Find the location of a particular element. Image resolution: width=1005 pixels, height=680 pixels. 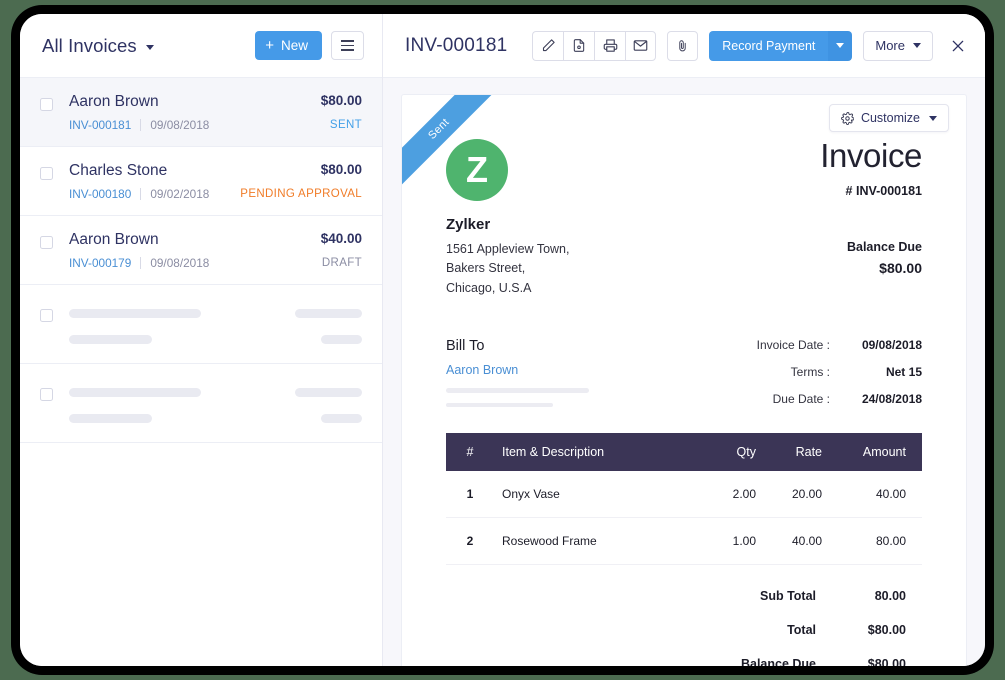

table-row: 2 Rosewood Frame 1.00 40.00 80.00 is located at coordinates (684, 541).